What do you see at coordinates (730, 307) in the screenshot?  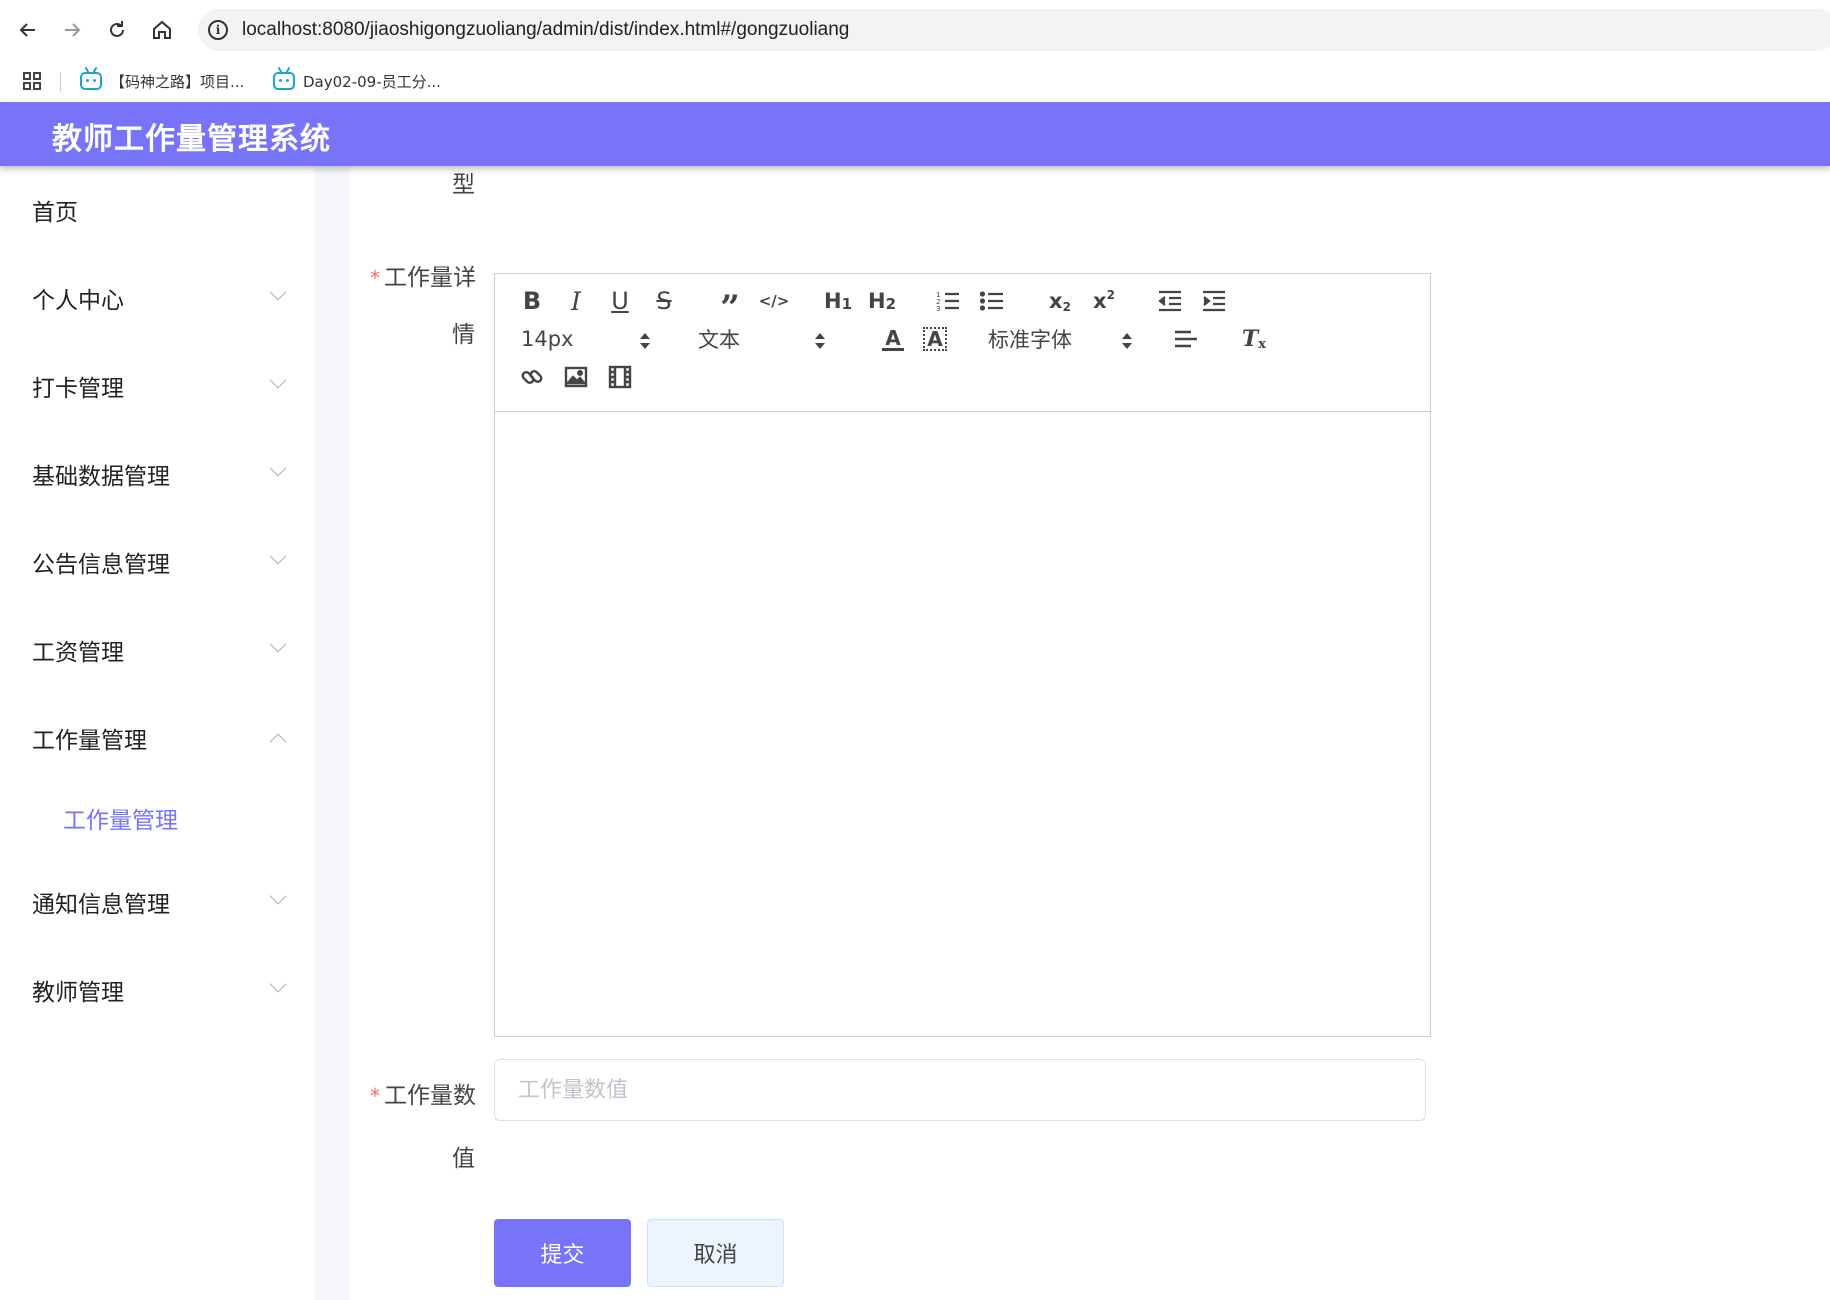 I see `blockquote-icon: ”` at bounding box center [730, 307].